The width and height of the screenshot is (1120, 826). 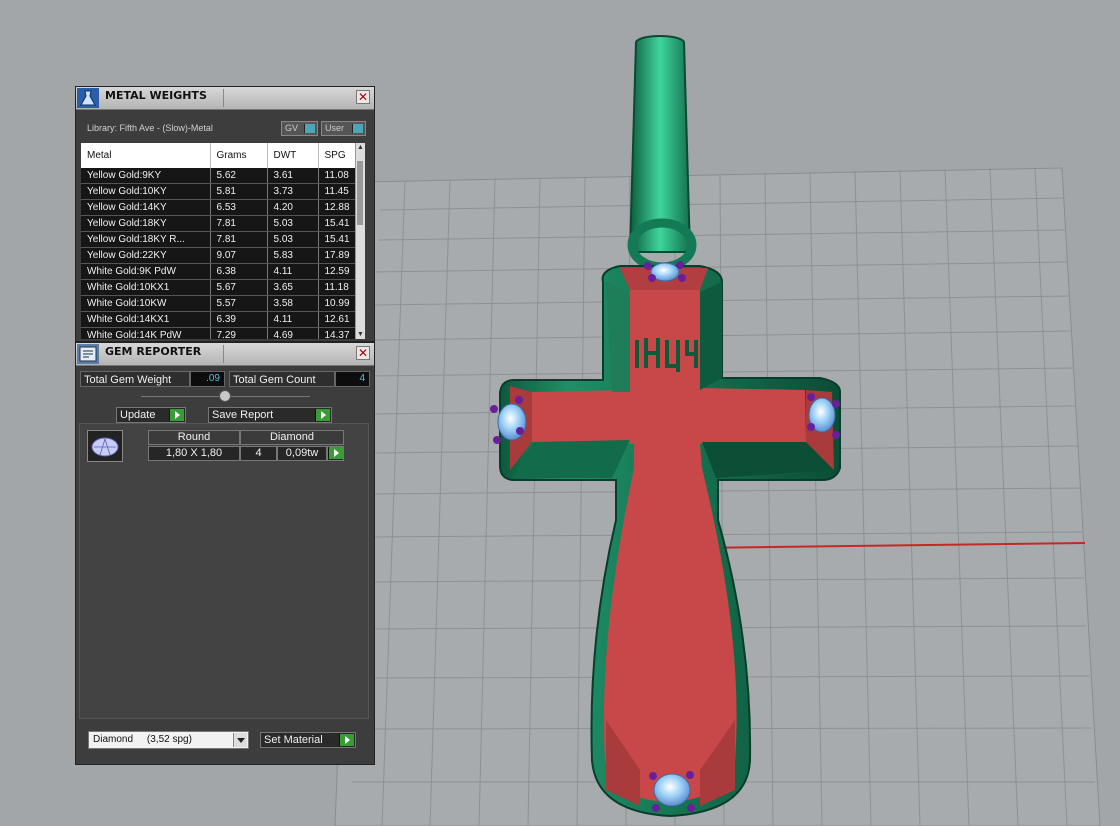 I want to click on metal-cell: White Gold:9K PdW, so click(x=146, y=271).